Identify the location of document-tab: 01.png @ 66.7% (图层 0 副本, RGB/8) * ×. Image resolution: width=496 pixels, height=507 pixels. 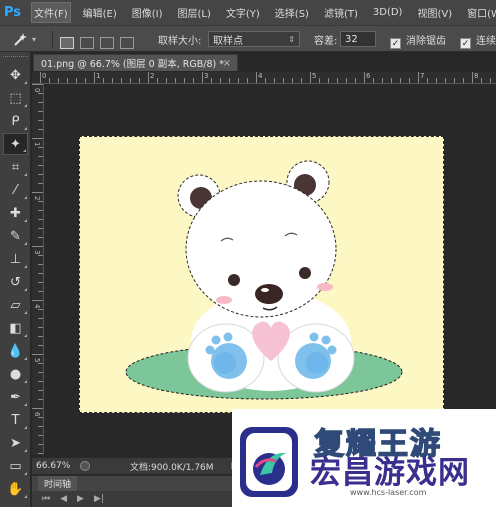
(135, 62).